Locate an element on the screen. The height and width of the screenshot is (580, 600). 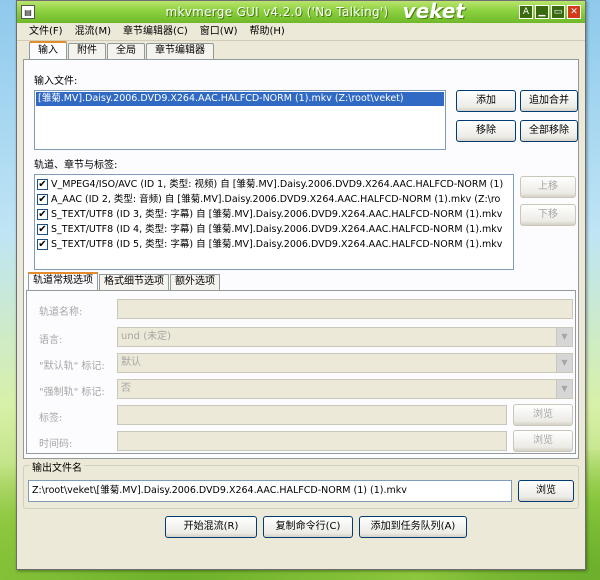
forced-track-value: 否 is located at coordinates (126, 388).